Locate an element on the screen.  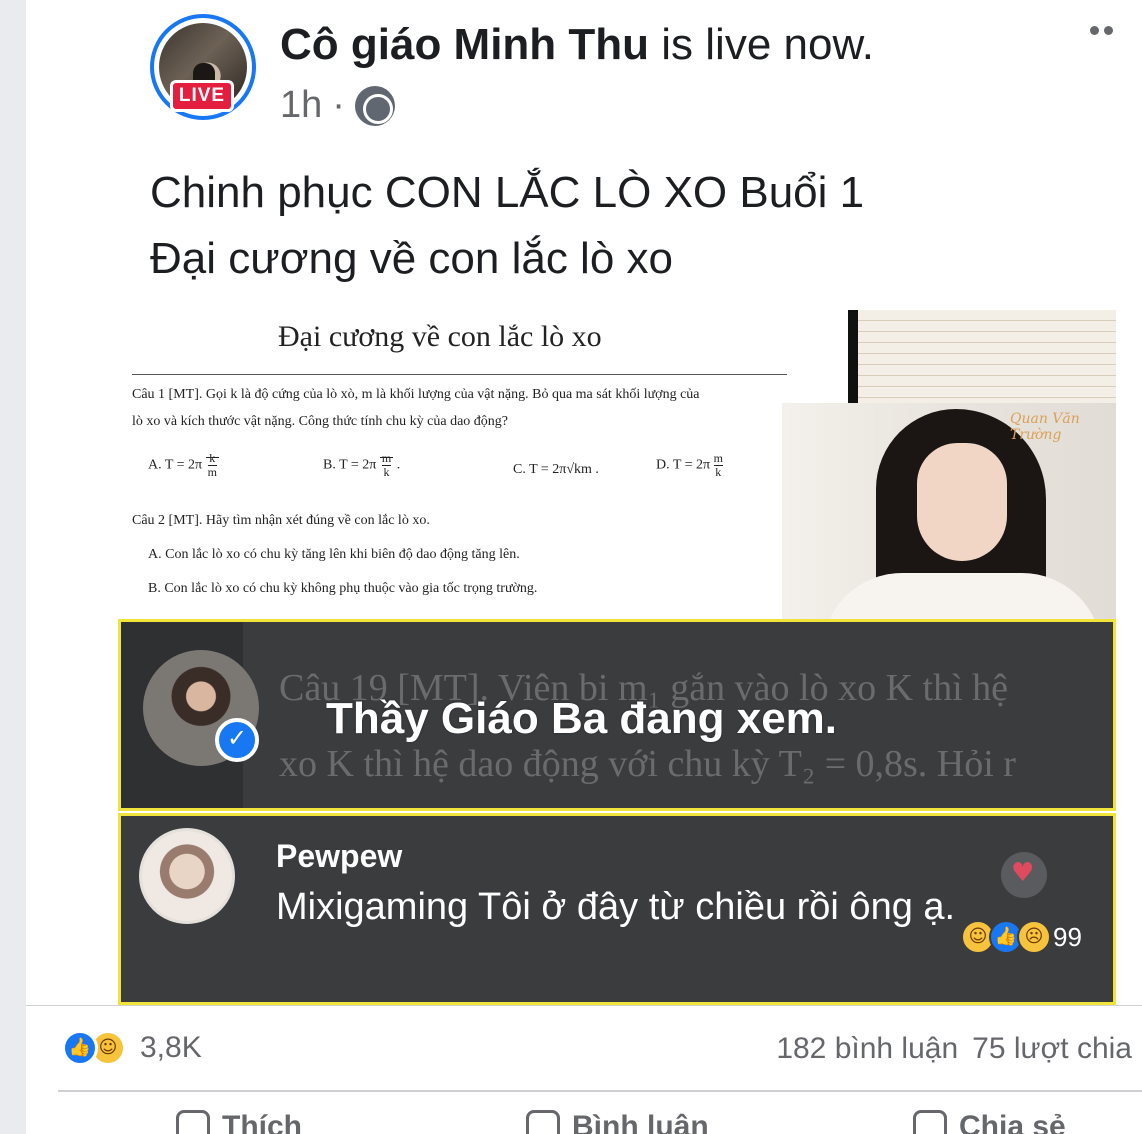
post-actions: Thích Bình luận Chia sẻ is located at coordinates (600, 1122).